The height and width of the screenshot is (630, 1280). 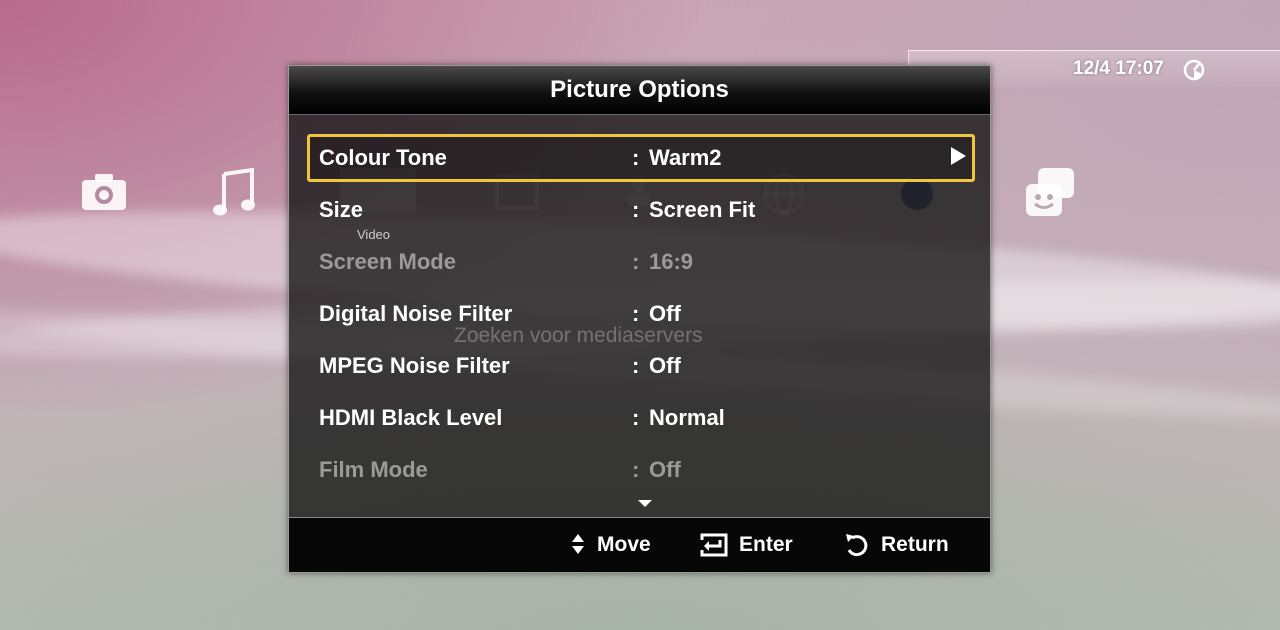 What do you see at coordinates (685, 157) in the screenshot?
I see `option-value: Warm2` at bounding box center [685, 157].